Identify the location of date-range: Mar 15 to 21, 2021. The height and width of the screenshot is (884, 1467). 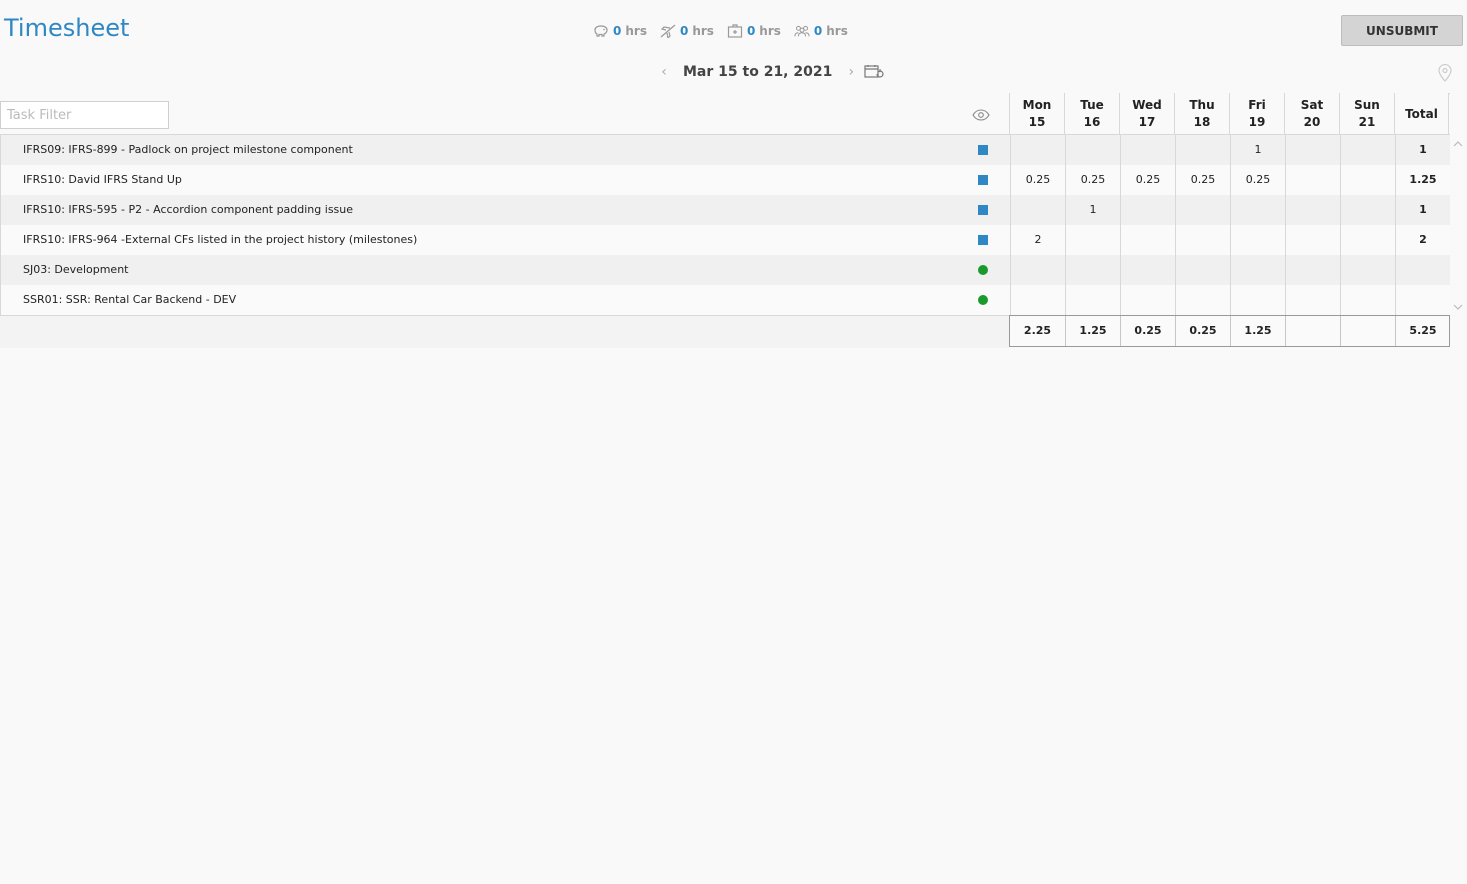
(758, 72).